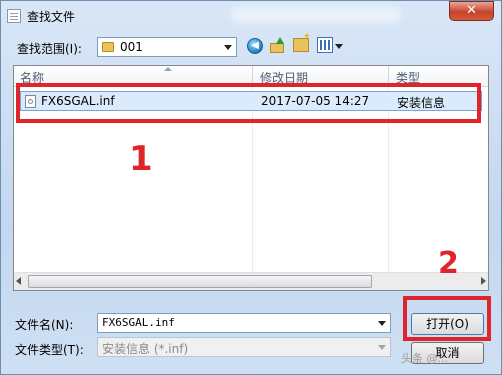 Image resolution: width=502 pixels, height=375 pixels. What do you see at coordinates (244, 347) in the screenshot?
I see `filetype-dropdown: 安装信息 (*.inf)` at bounding box center [244, 347].